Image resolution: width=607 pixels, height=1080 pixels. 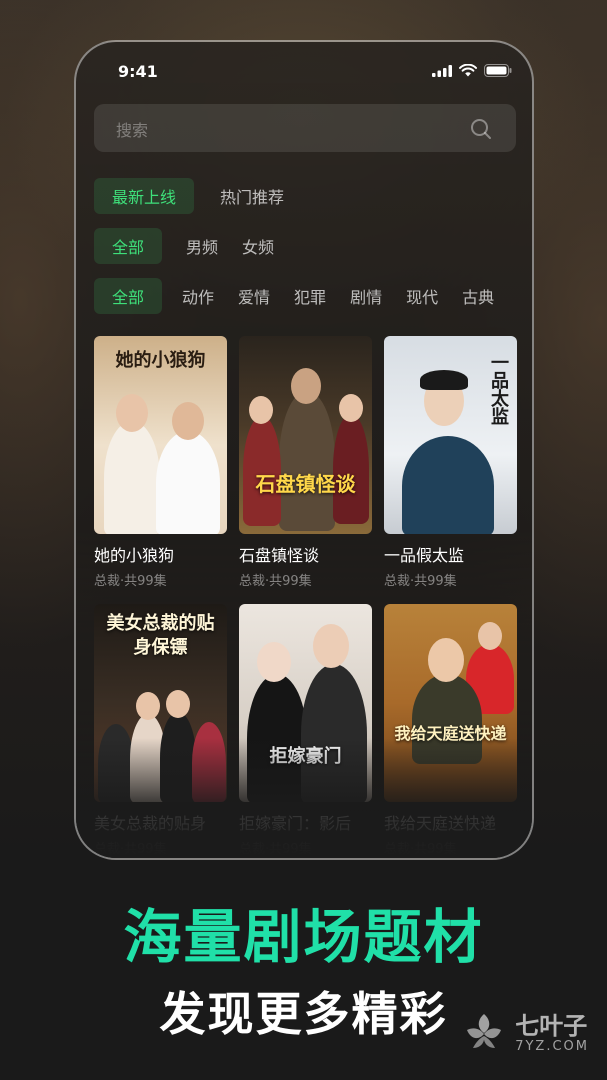 I want to click on drama-poster: 我给天庭送快递, so click(x=450, y=703).